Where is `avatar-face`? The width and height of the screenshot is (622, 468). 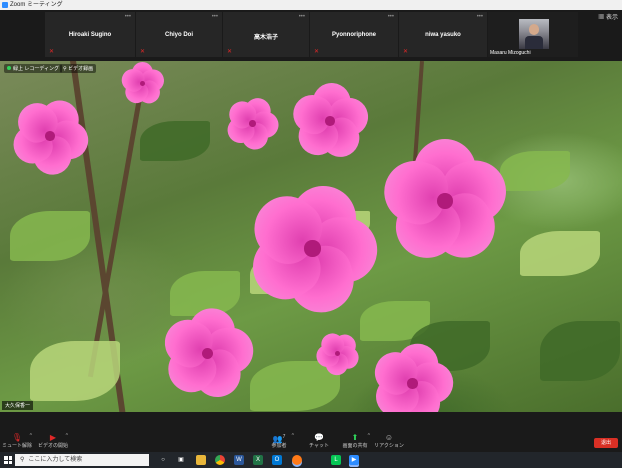 avatar-face is located at coordinates (534, 29).